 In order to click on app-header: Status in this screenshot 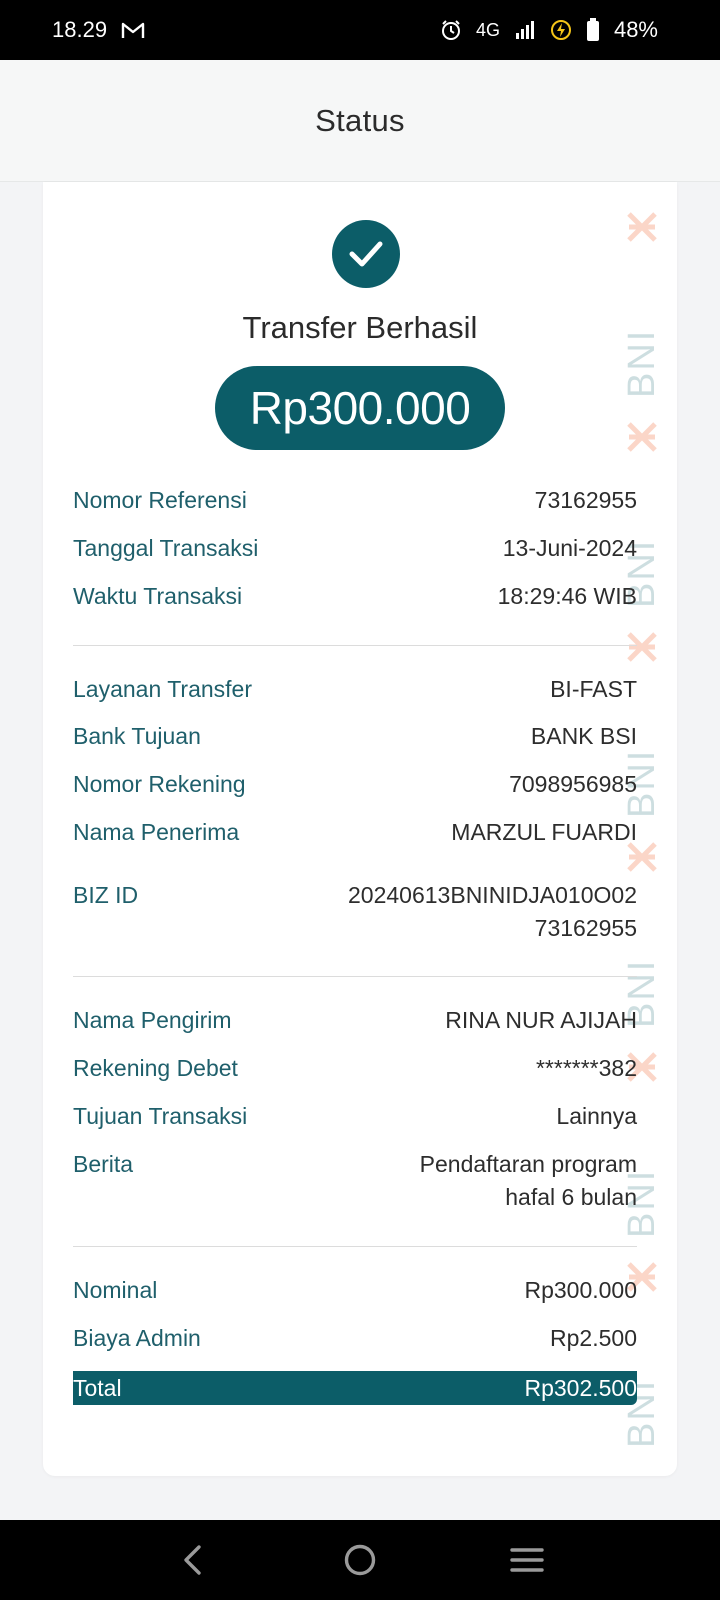, I will do `click(360, 121)`.